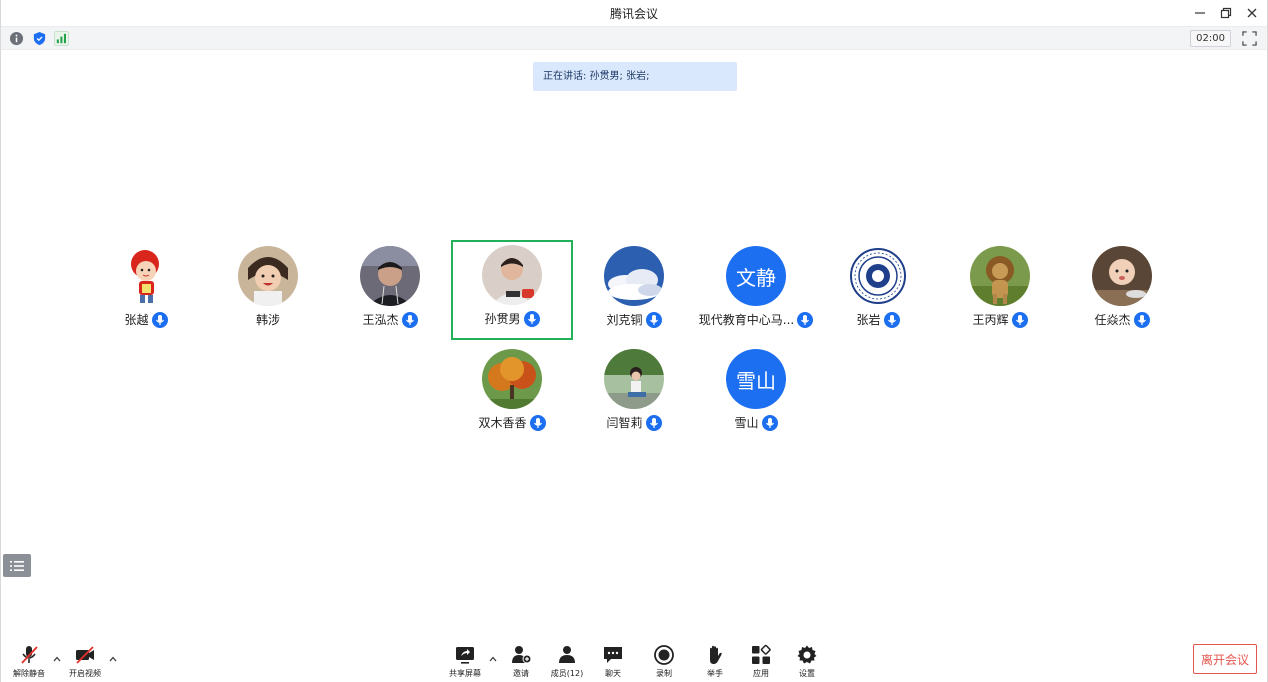  Describe the element at coordinates (761, 661) in the screenshot. I see `apps-button: 应用` at that location.